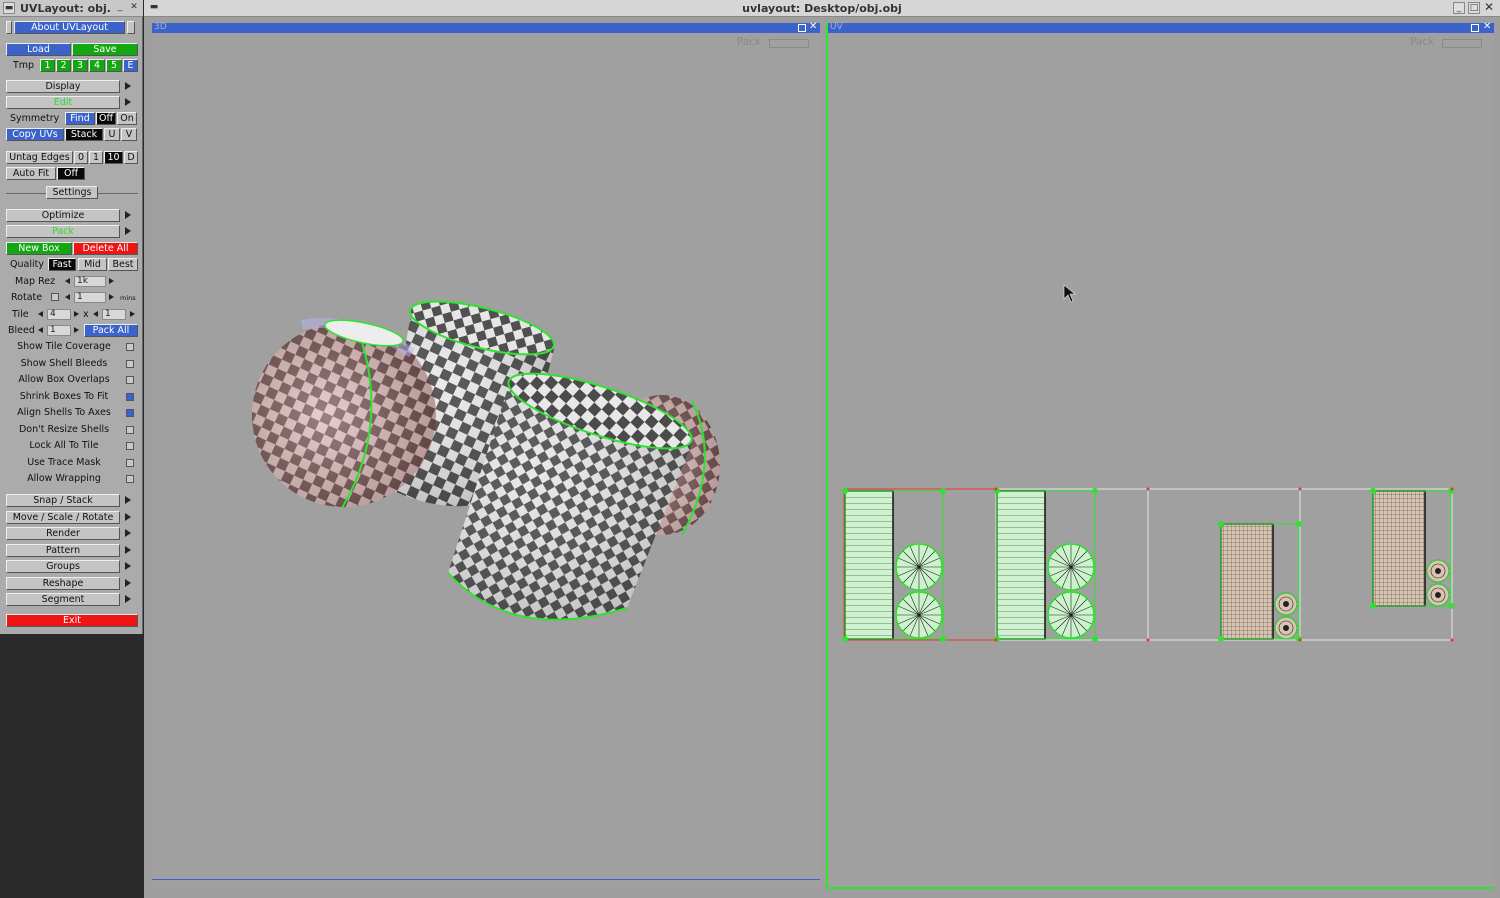 The image size is (1500, 898). Describe the element at coordinates (64, 429) in the screenshot. I see `option-label: Don't Resize Shells` at that location.